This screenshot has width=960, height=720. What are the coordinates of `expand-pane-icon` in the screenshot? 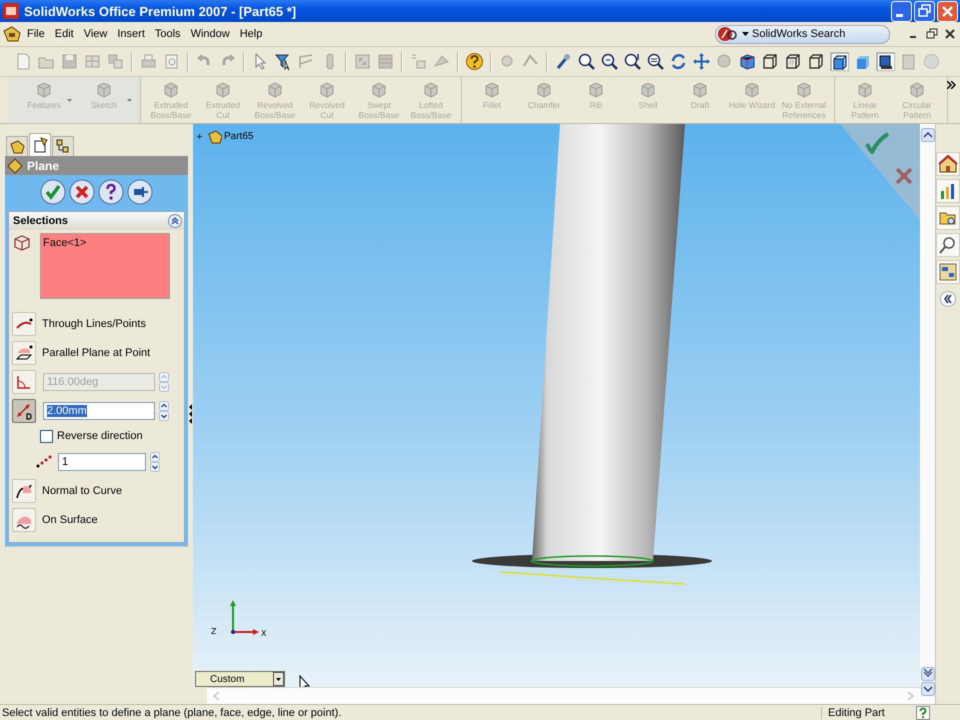 It's located at (948, 299).